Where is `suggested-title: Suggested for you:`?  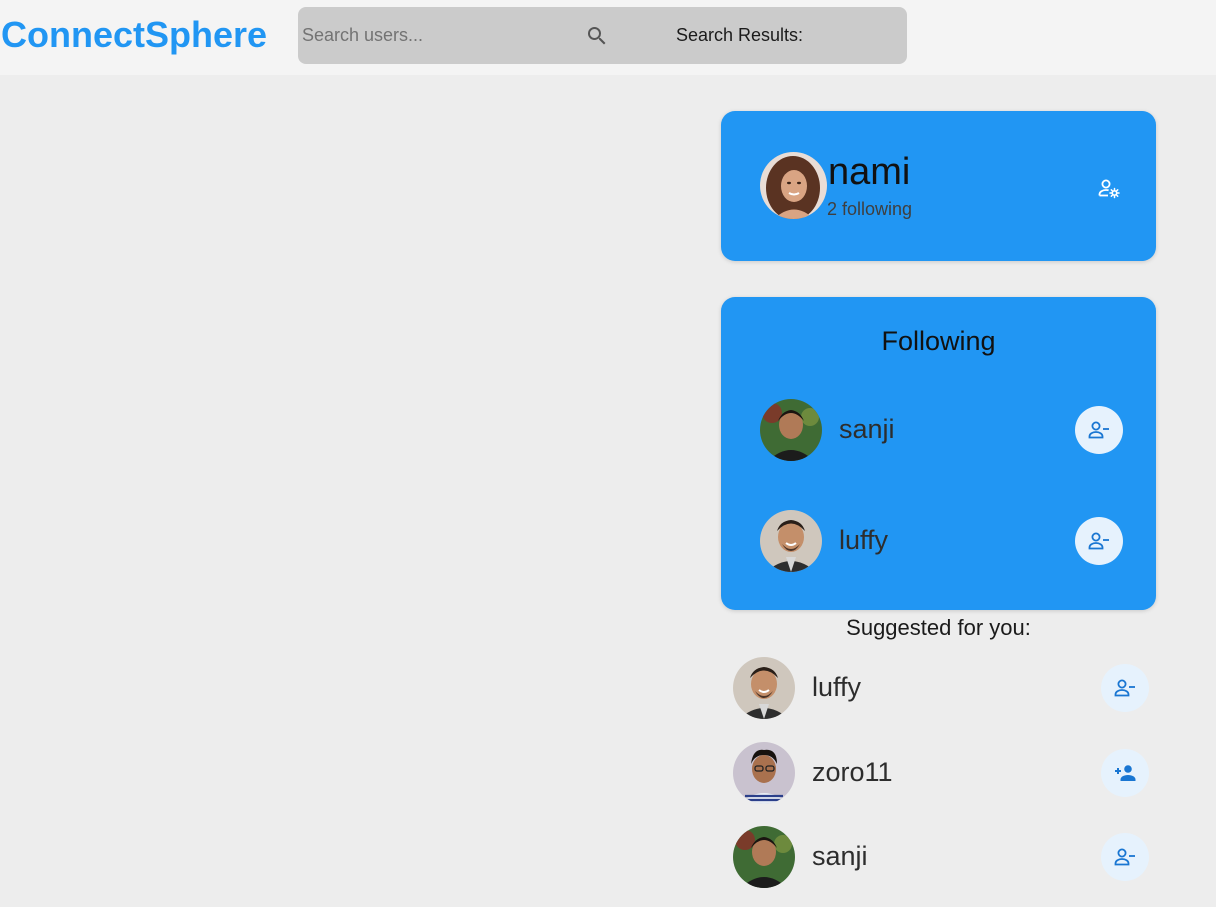
suggested-title: Suggested for you: is located at coordinates (938, 627).